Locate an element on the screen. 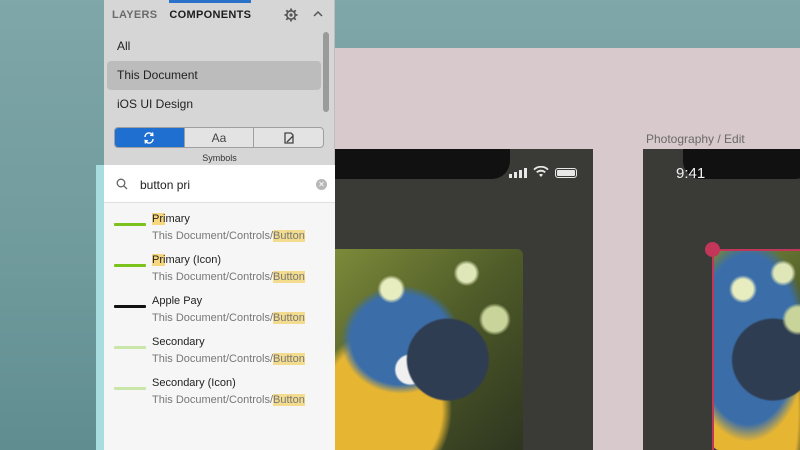  clear-search-icon: ✕ is located at coordinates (321, 184).